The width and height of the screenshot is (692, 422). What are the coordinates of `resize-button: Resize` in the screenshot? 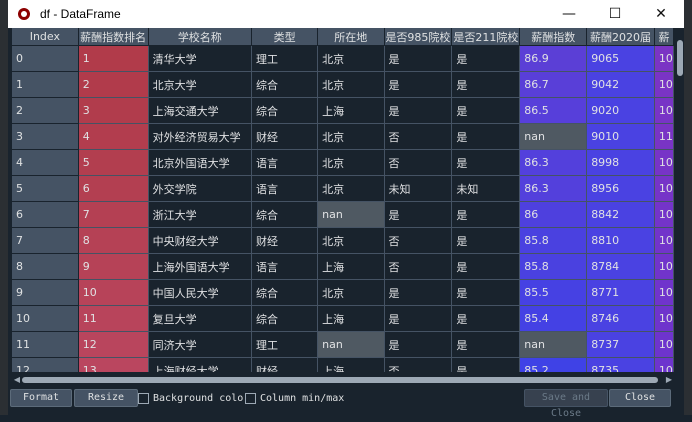 It's located at (106, 398).